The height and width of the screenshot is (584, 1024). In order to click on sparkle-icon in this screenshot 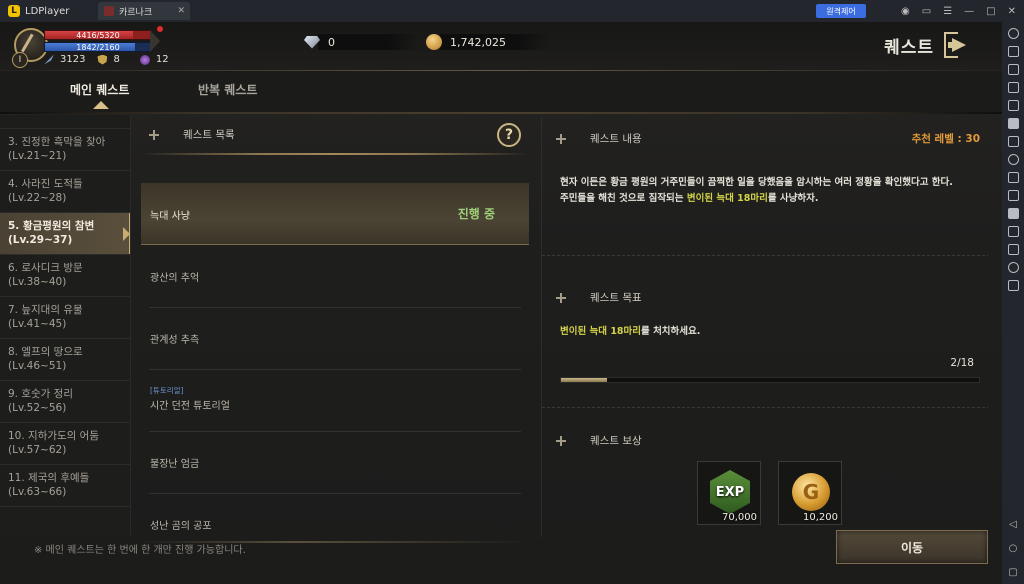, I will do `click(154, 134)`.